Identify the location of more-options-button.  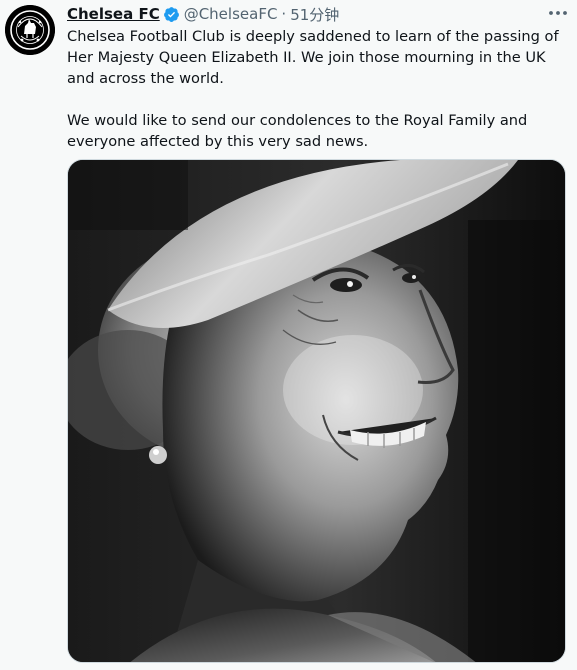
(558, 13).